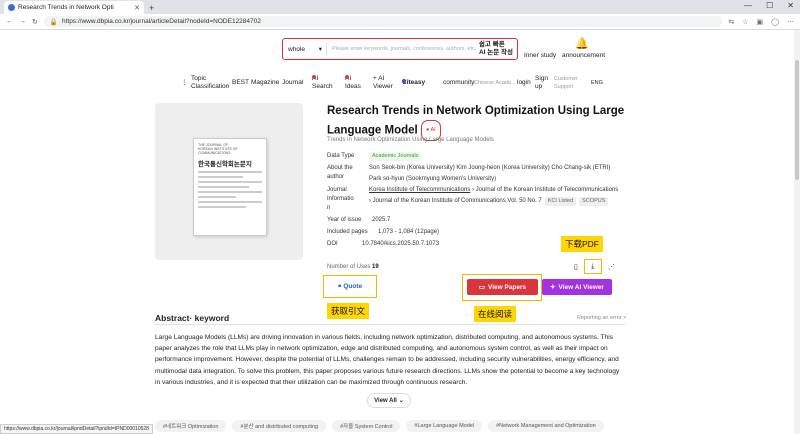 The image size is (800, 434). What do you see at coordinates (413, 83) in the screenshot?
I see `nav-citeasy: Citeasy` at bounding box center [413, 83].